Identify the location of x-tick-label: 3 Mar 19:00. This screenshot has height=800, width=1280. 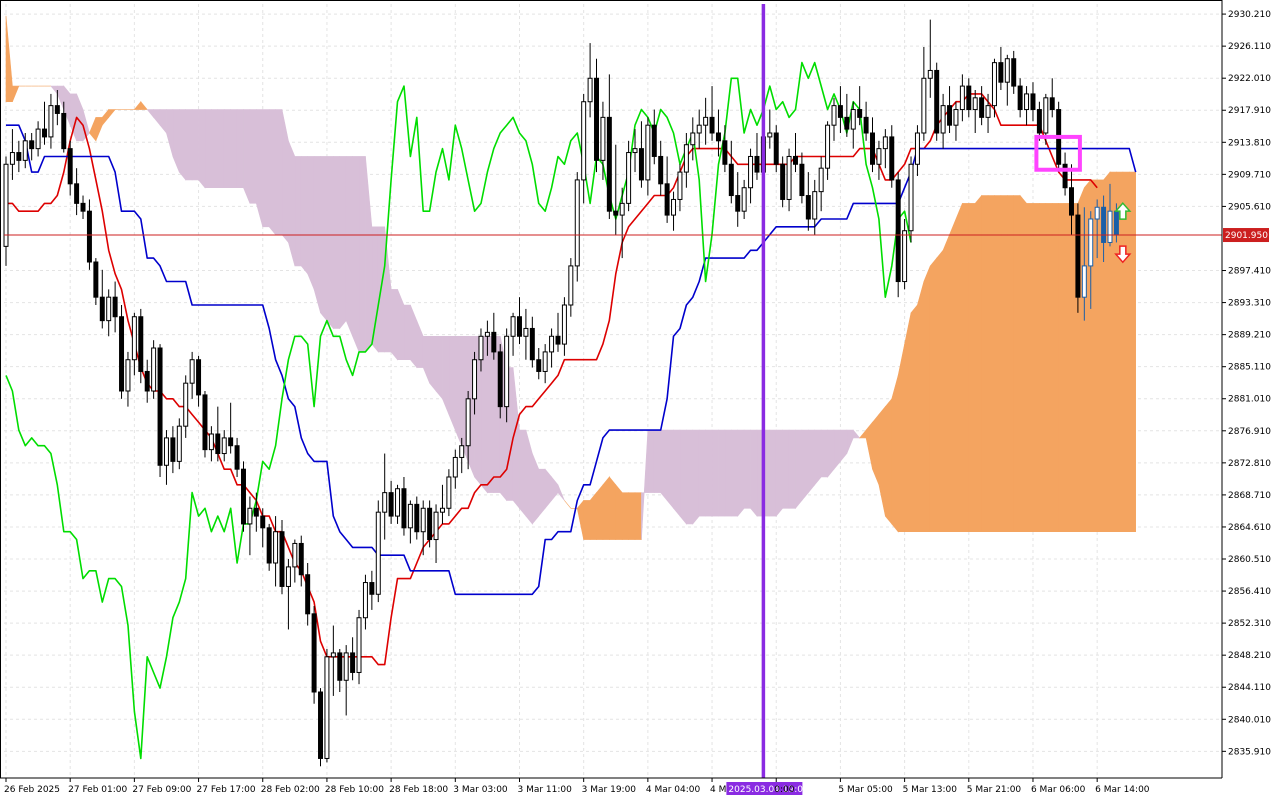
(609, 790).